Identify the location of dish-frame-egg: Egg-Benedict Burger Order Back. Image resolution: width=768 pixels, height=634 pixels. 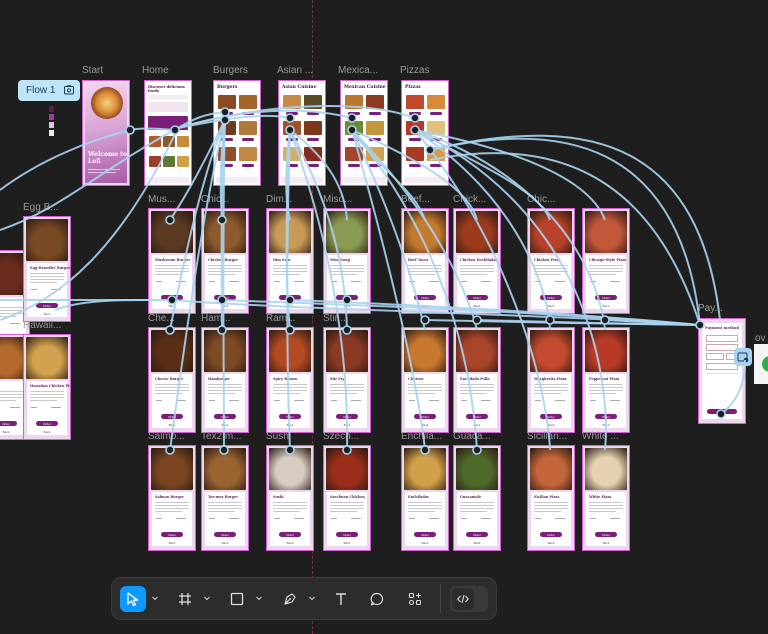
(47, 269).